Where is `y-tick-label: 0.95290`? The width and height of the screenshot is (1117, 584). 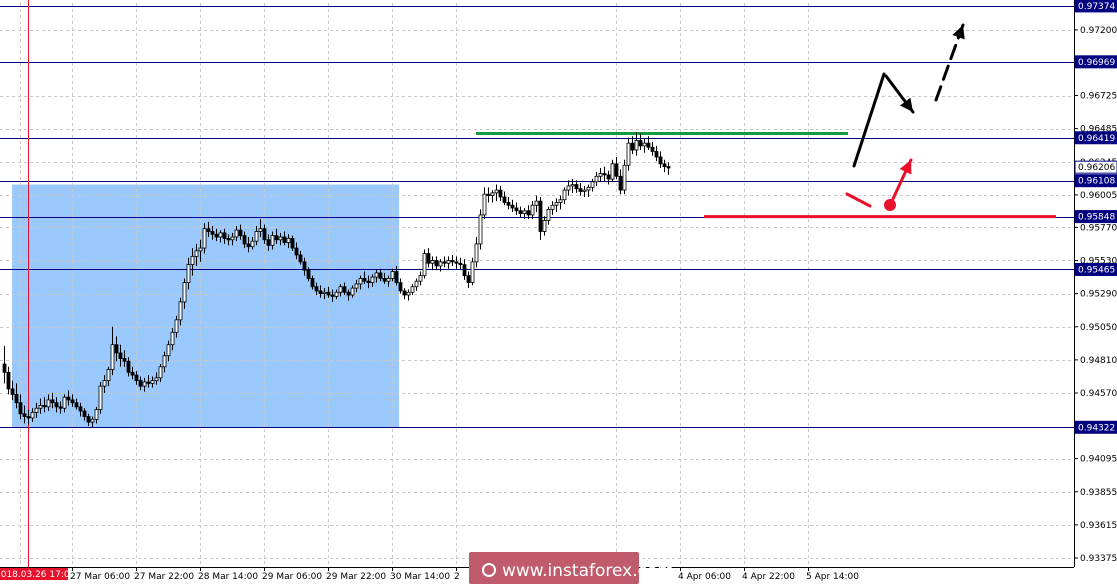 y-tick-label: 0.95290 is located at coordinates (1098, 295).